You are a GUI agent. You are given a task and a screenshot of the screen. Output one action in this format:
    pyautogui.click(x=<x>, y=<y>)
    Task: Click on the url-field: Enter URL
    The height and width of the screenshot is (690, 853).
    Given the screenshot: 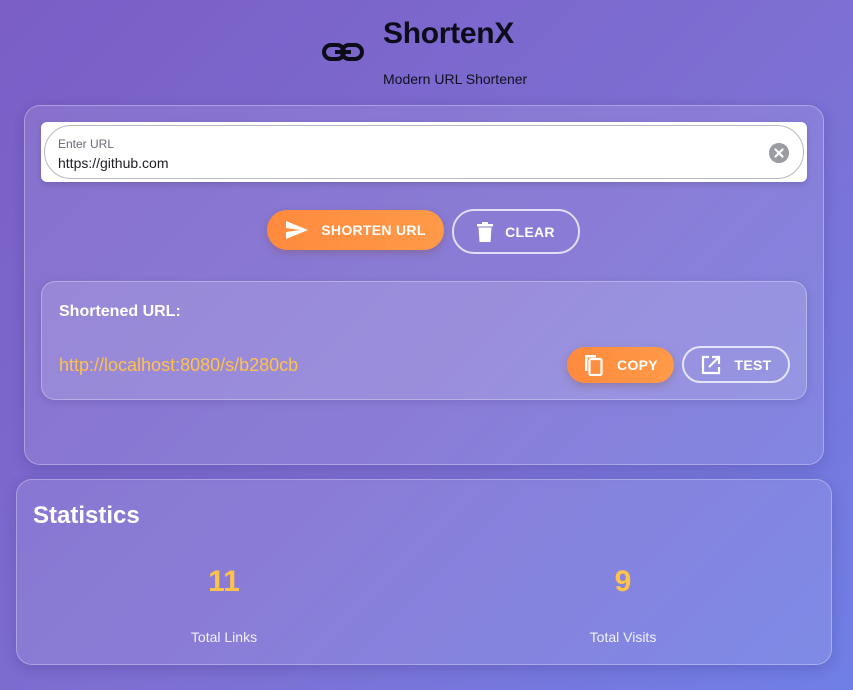 What is the action you would take?
    pyautogui.click(x=424, y=152)
    